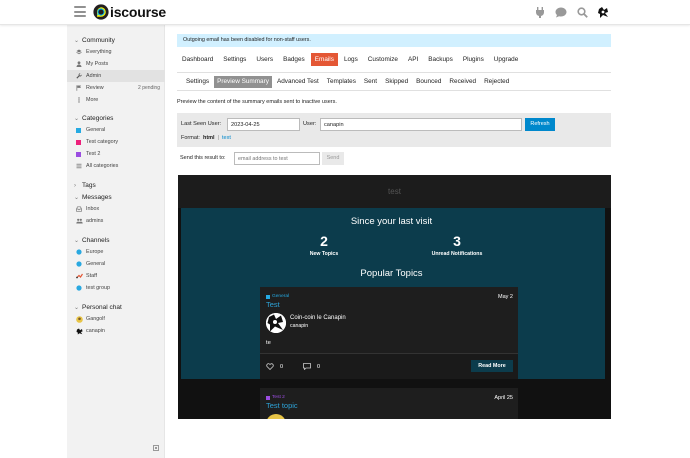 The image size is (690, 458). What do you see at coordinates (116, 100) in the screenshot?
I see `sidebar-item-more: More` at bounding box center [116, 100].